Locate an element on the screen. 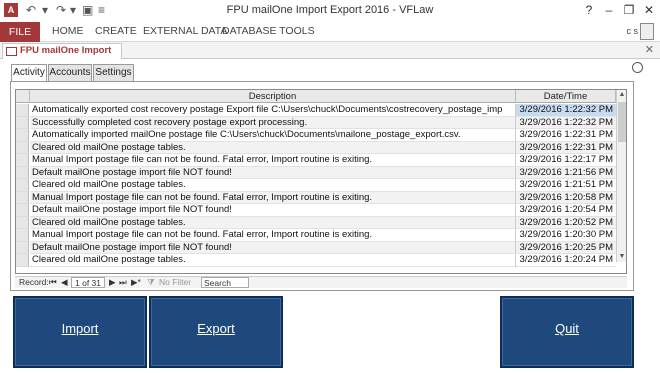 This screenshot has height=373, width=660. date-column-header: Date/Time is located at coordinates (566, 96).